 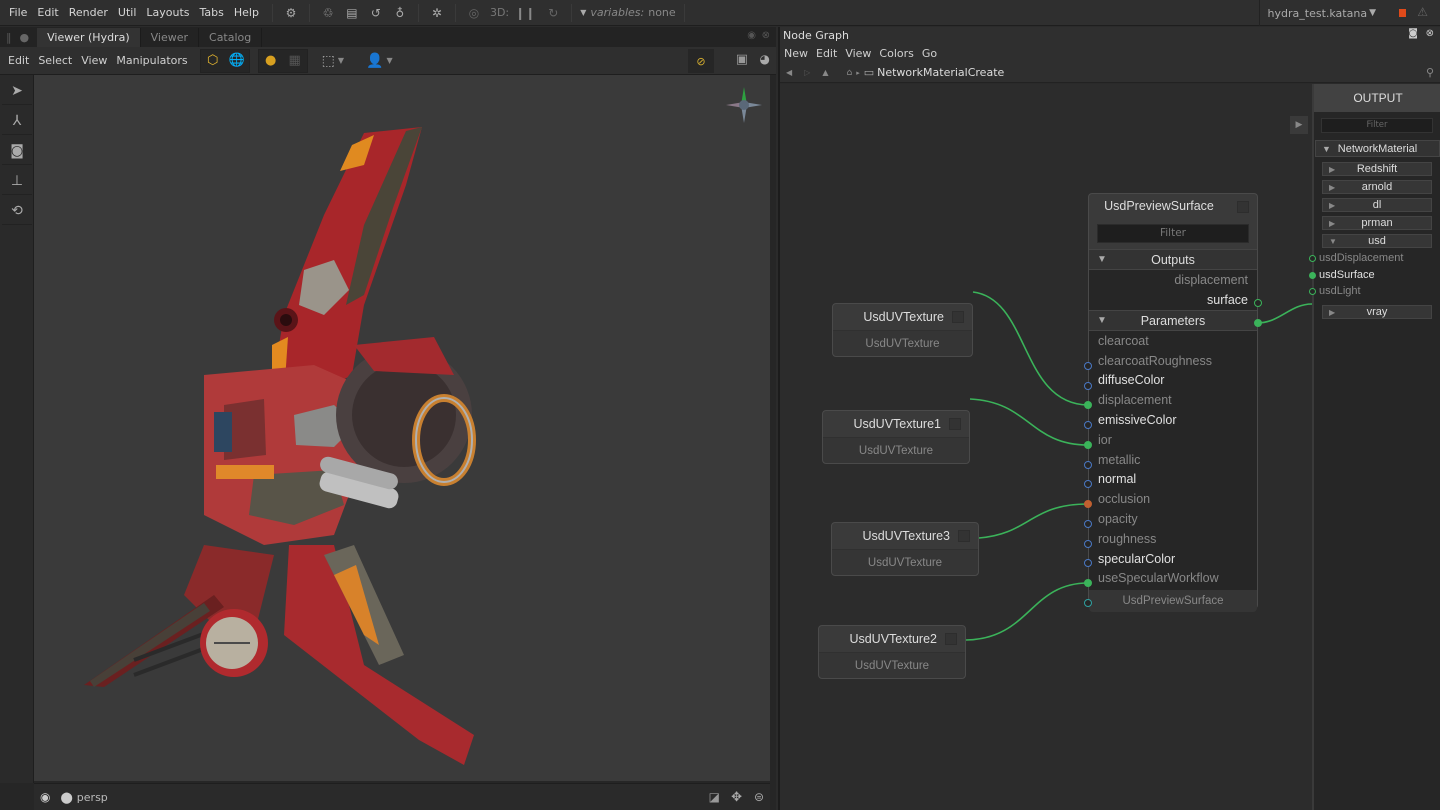 What do you see at coordinates (736, 797) in the screenshot?
I see `pan-move-icon: ✥` at bounding box center [736, 797].